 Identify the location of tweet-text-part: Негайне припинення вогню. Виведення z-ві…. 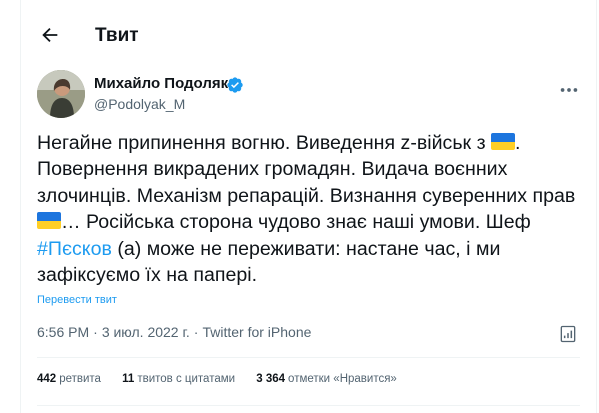
(264, 143).